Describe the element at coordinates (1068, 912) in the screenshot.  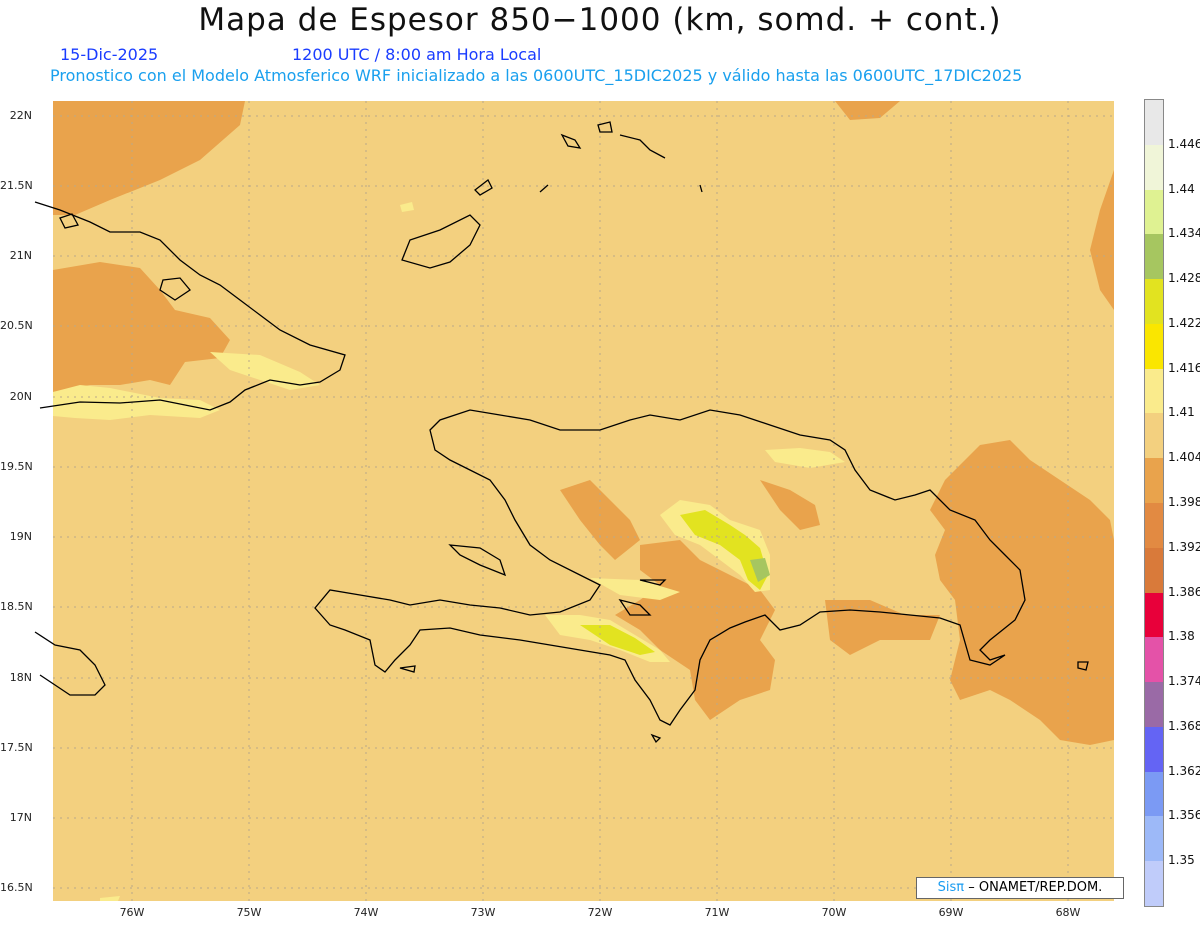
I see `lon-label: 68W` at that location.